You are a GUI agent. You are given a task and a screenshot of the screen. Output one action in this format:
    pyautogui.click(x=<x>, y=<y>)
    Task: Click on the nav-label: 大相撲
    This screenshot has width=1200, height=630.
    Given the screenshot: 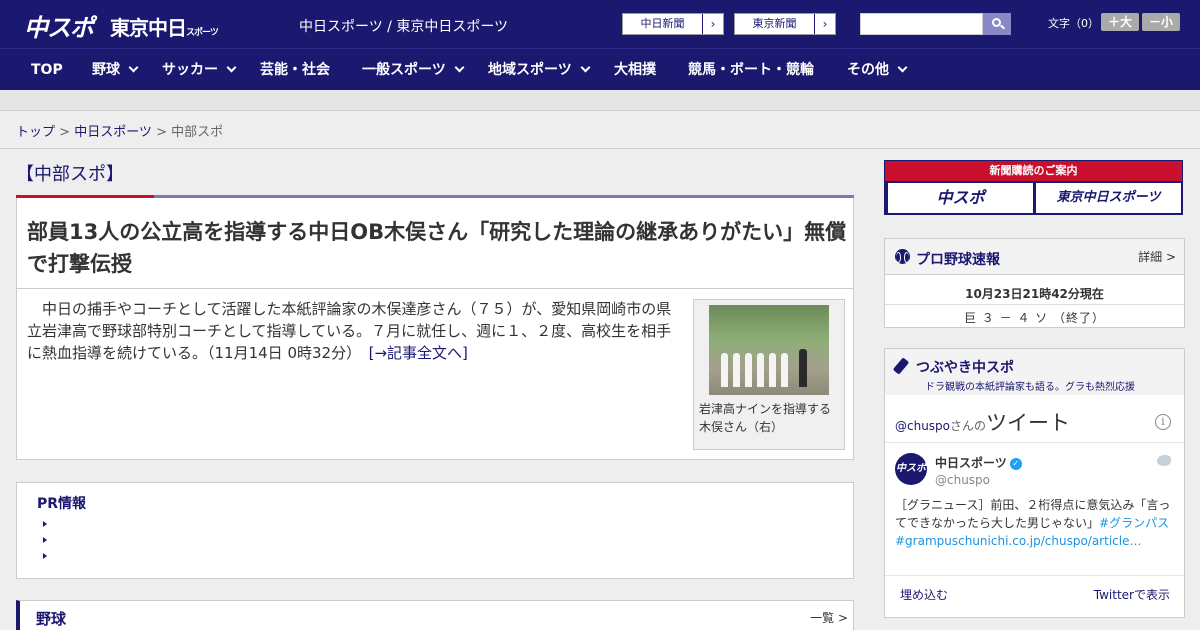 What is the action you would take?
    pyautogui.click(x=635, y=70)
    